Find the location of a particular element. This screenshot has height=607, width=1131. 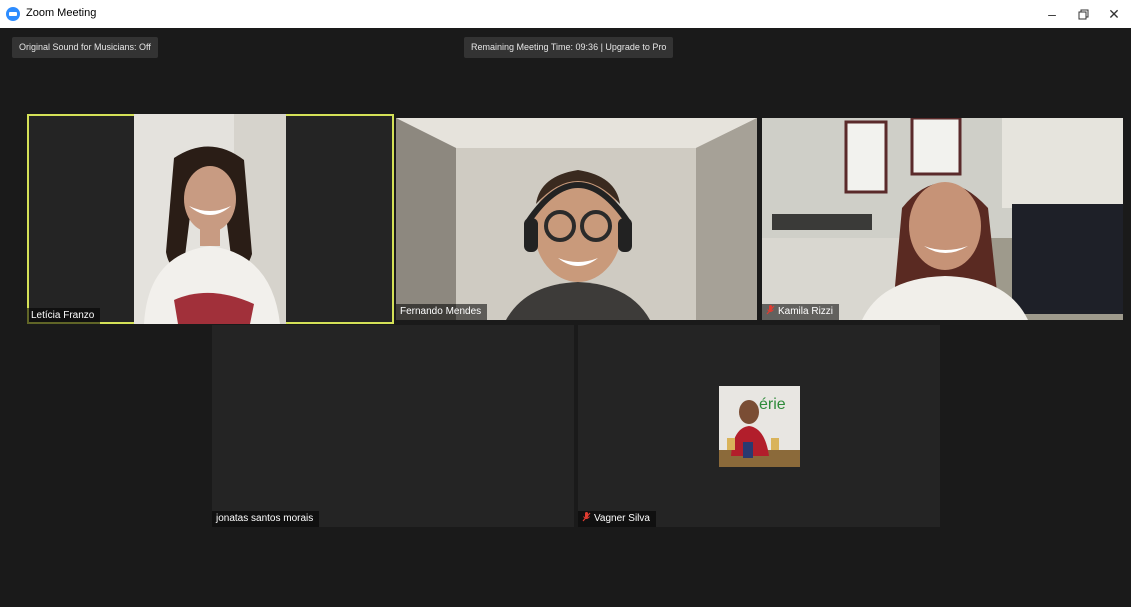

close-icon: ✕ is located at coordinates (1114, 14).